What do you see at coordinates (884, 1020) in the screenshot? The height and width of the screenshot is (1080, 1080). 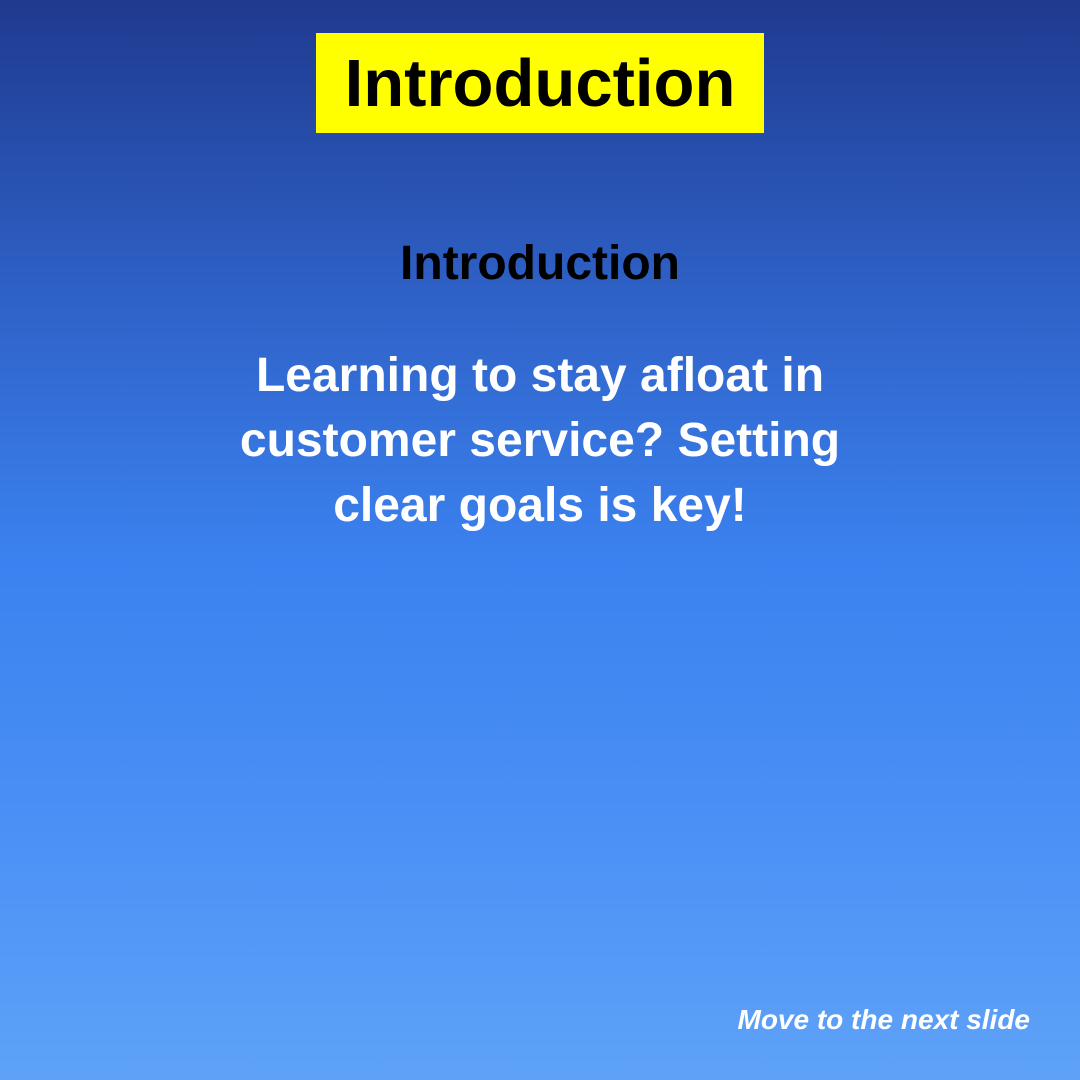 I see `next-slide-link: Move to the next slide` at bounding box center [884, 1020].